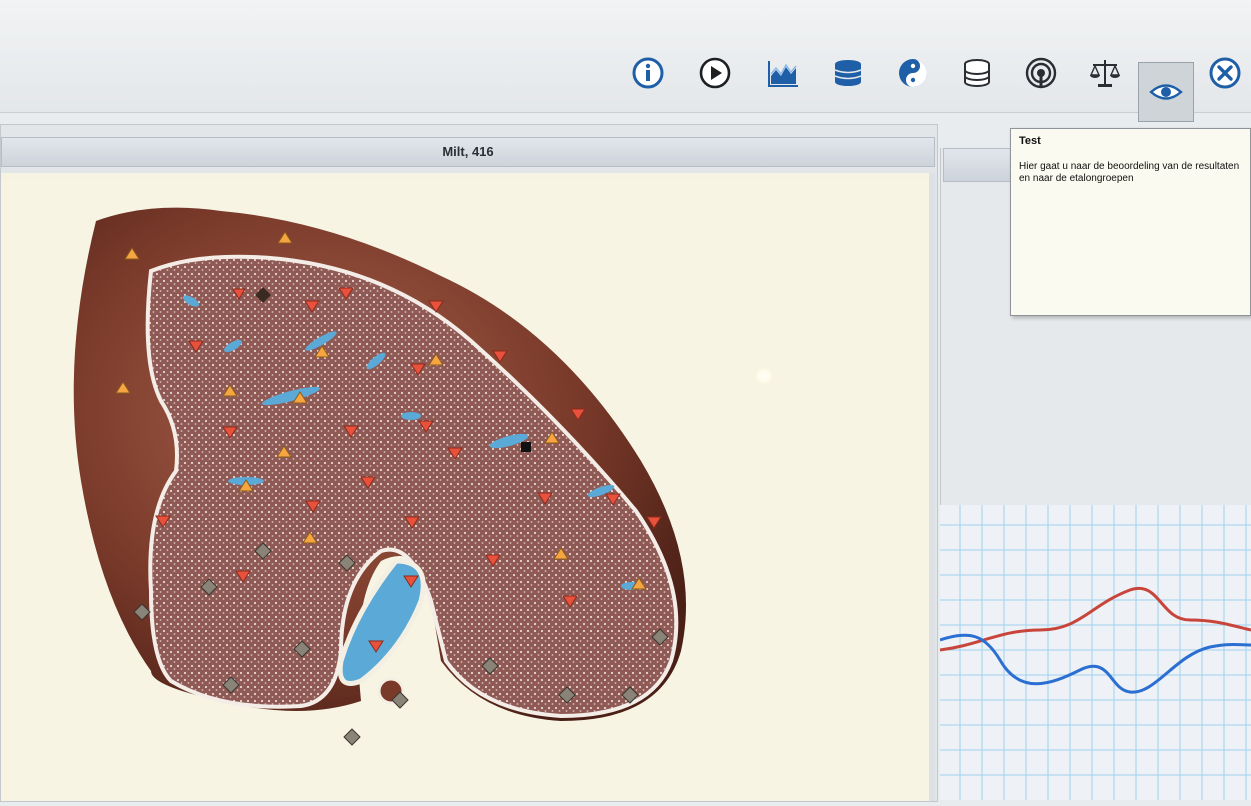 This screenshot has width=1251, height=806. I want to click on scales-button, so click(1105, 73).